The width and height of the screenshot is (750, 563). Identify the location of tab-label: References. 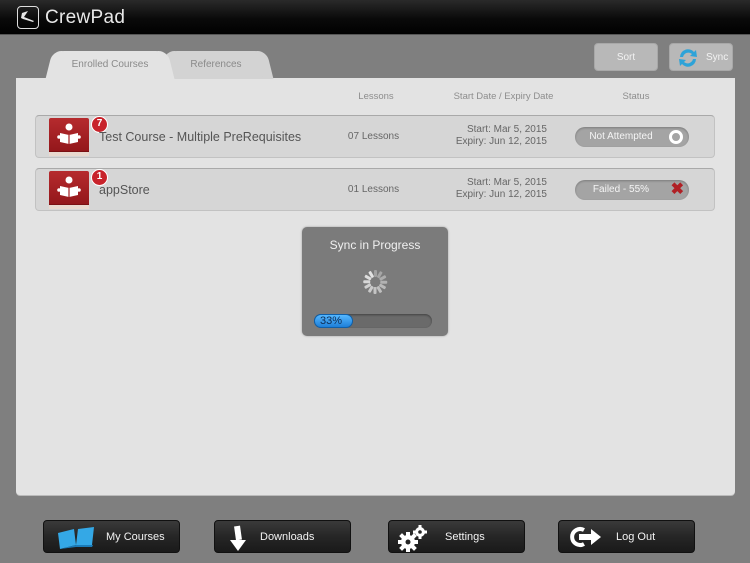
(216, 64).